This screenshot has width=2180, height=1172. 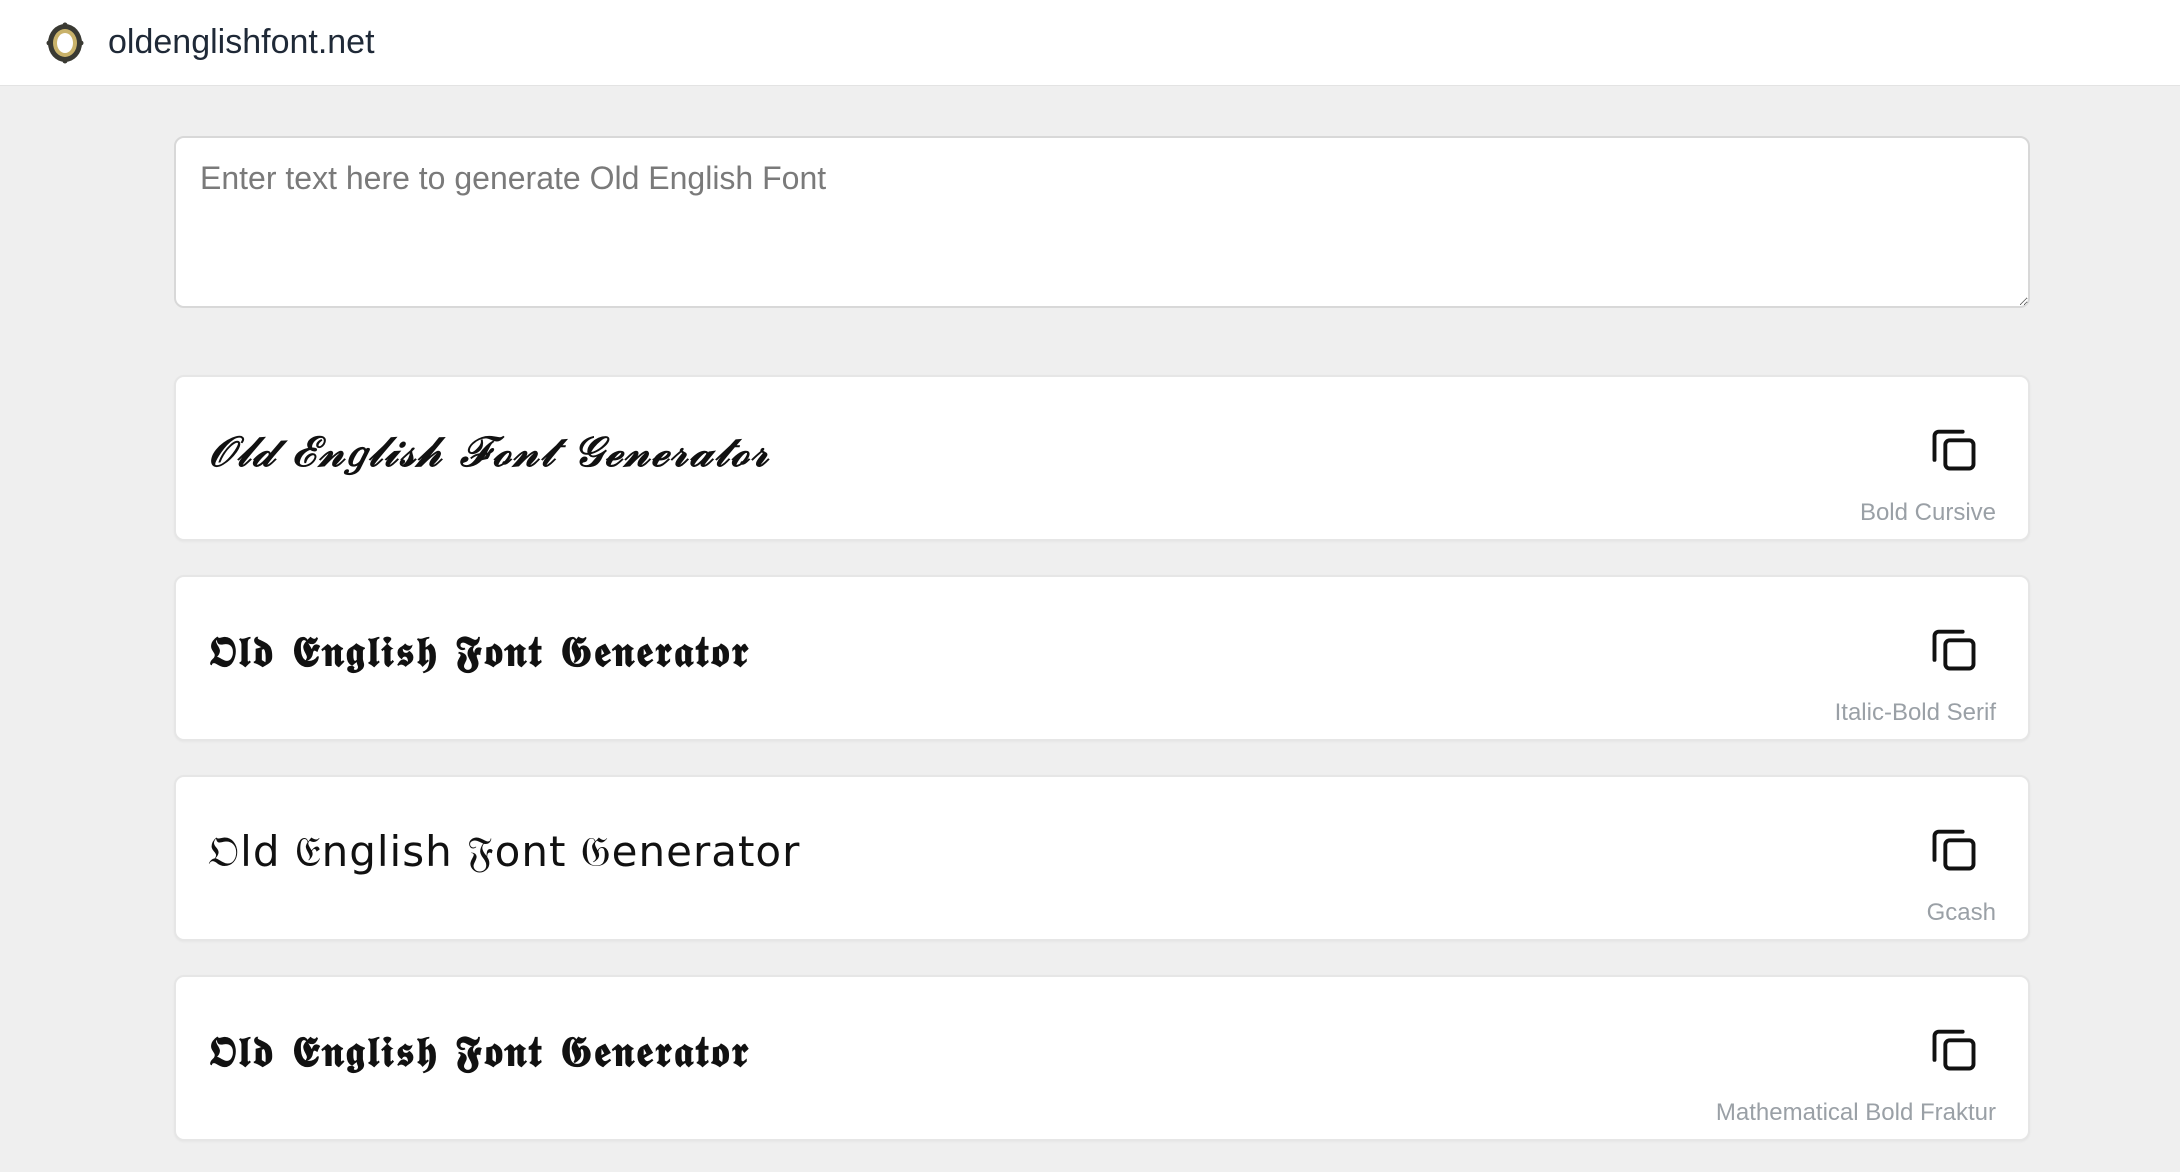 I want to click on ornate-frame-logo-icon, so click(x=65, y=43).